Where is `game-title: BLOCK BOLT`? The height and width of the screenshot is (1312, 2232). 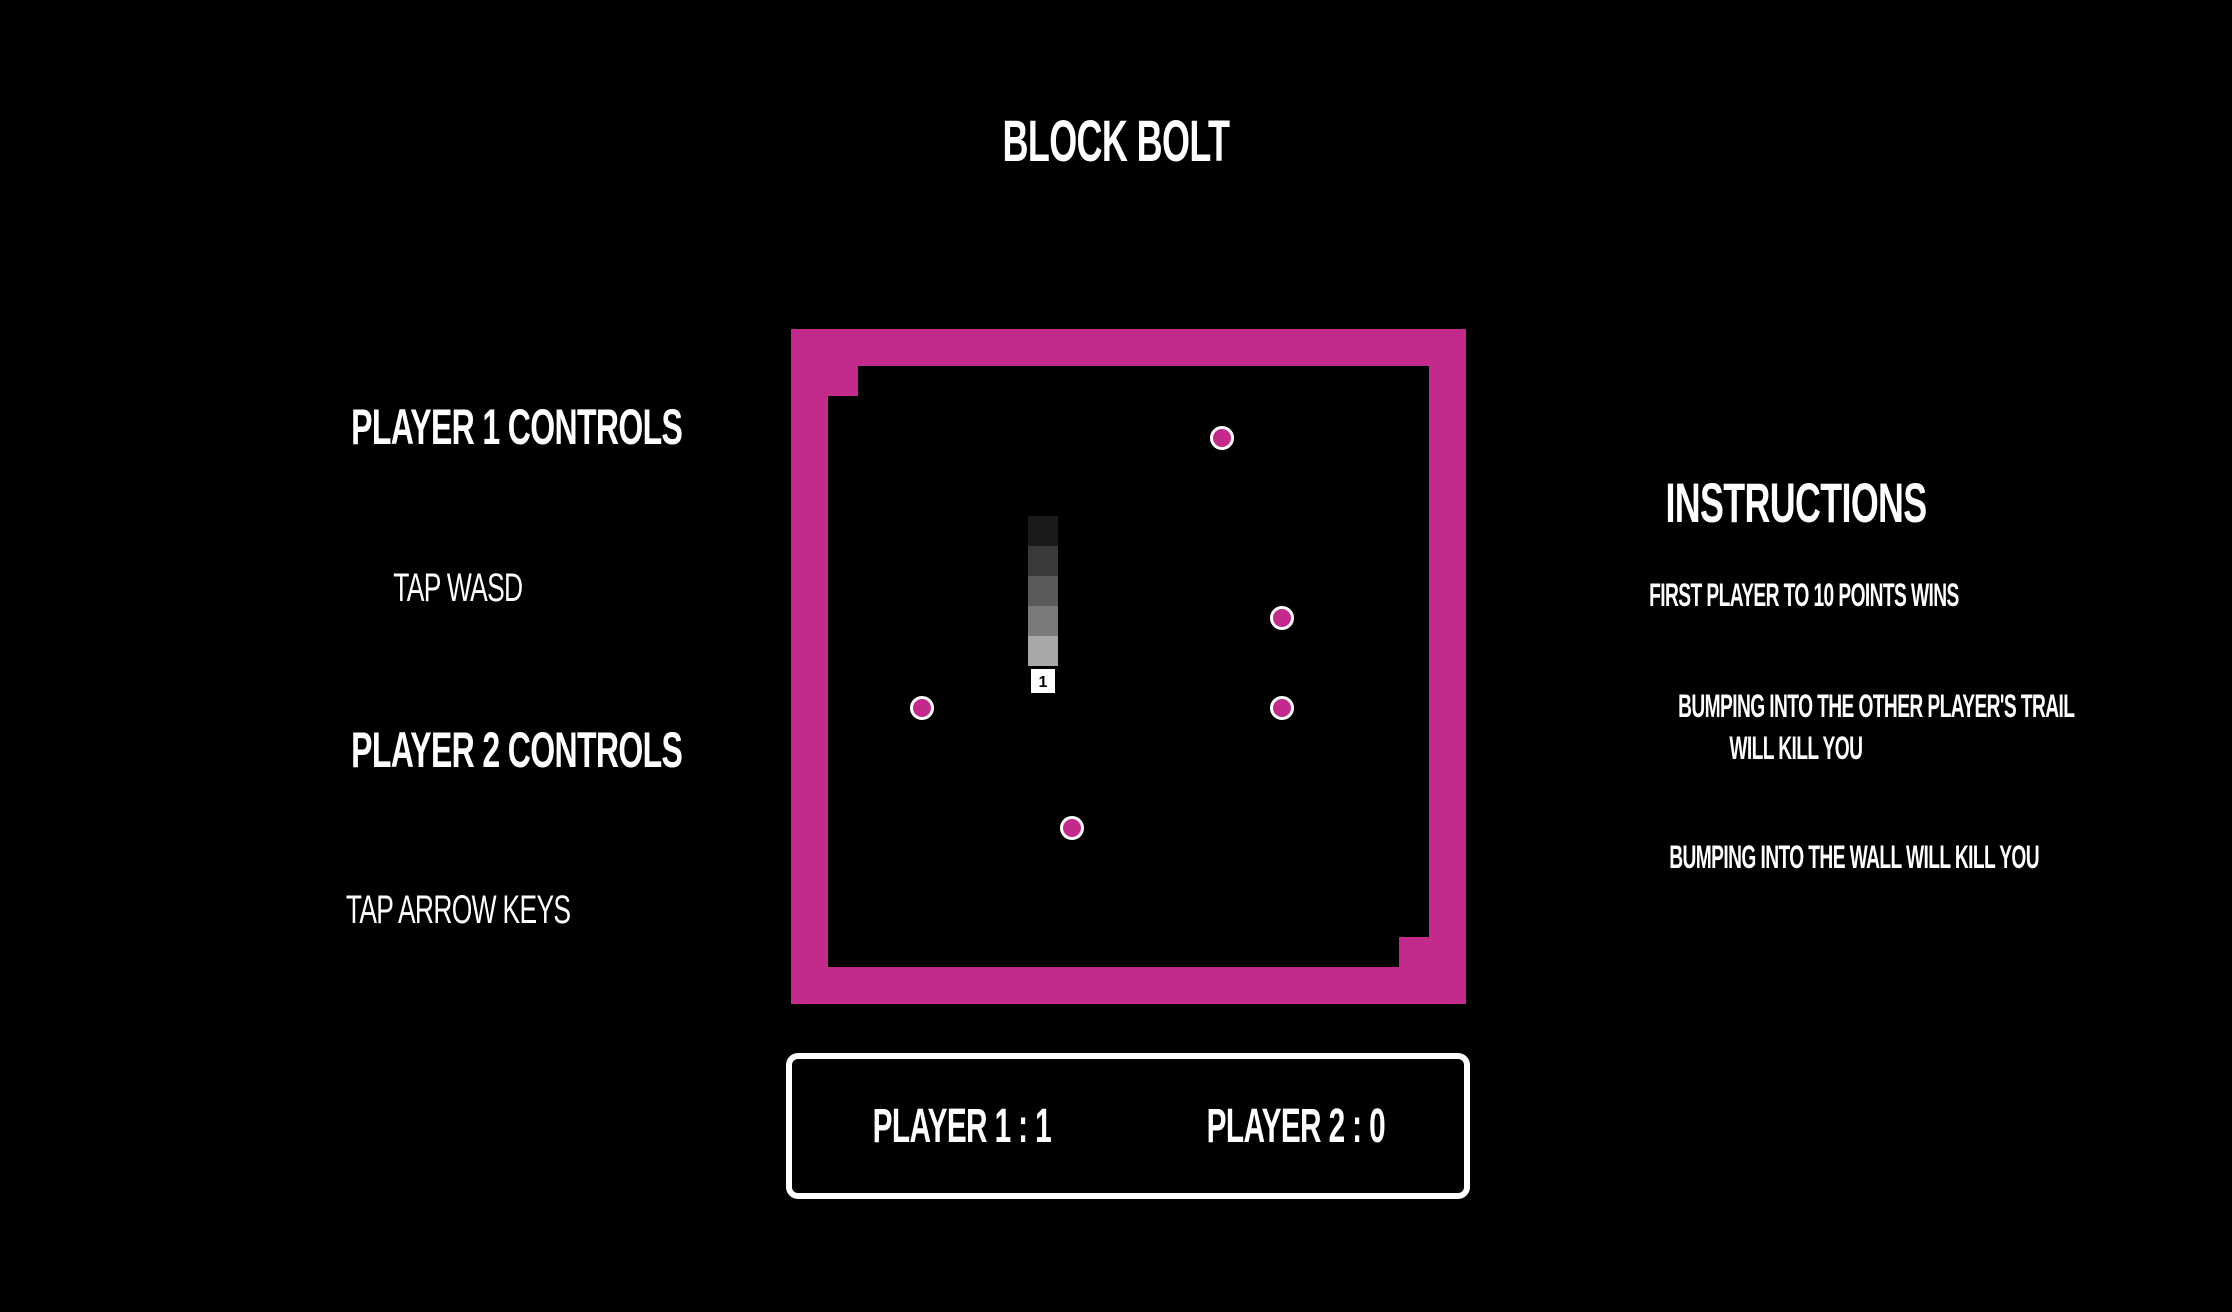
game-title: BLOCK BOLT is located at coordinates (1116, 141).